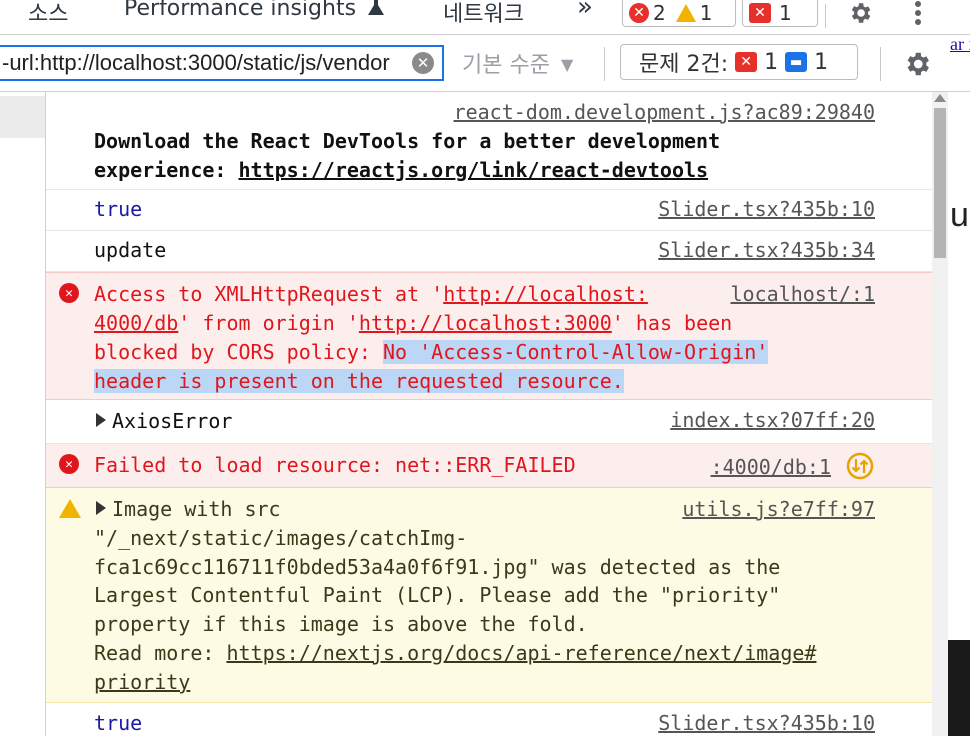 Image resolution: width=970 pixels, height=736 pixels. What do you see at coordinates (240, 10) in the screenshot?
I see `tab-performance-insights-label: Performance insights` at bounding box center [240, 10].